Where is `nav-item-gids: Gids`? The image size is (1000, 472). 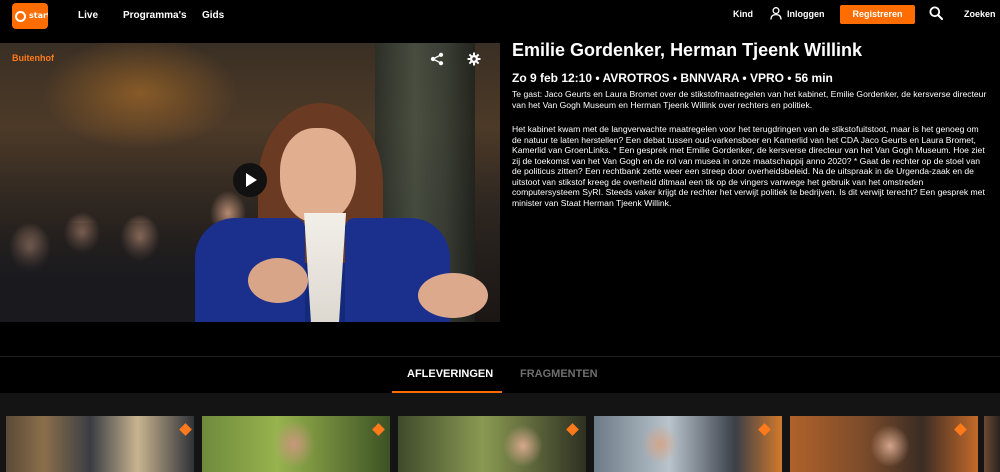 nav-item-gids: Gids is located at coordinates (213, 15).